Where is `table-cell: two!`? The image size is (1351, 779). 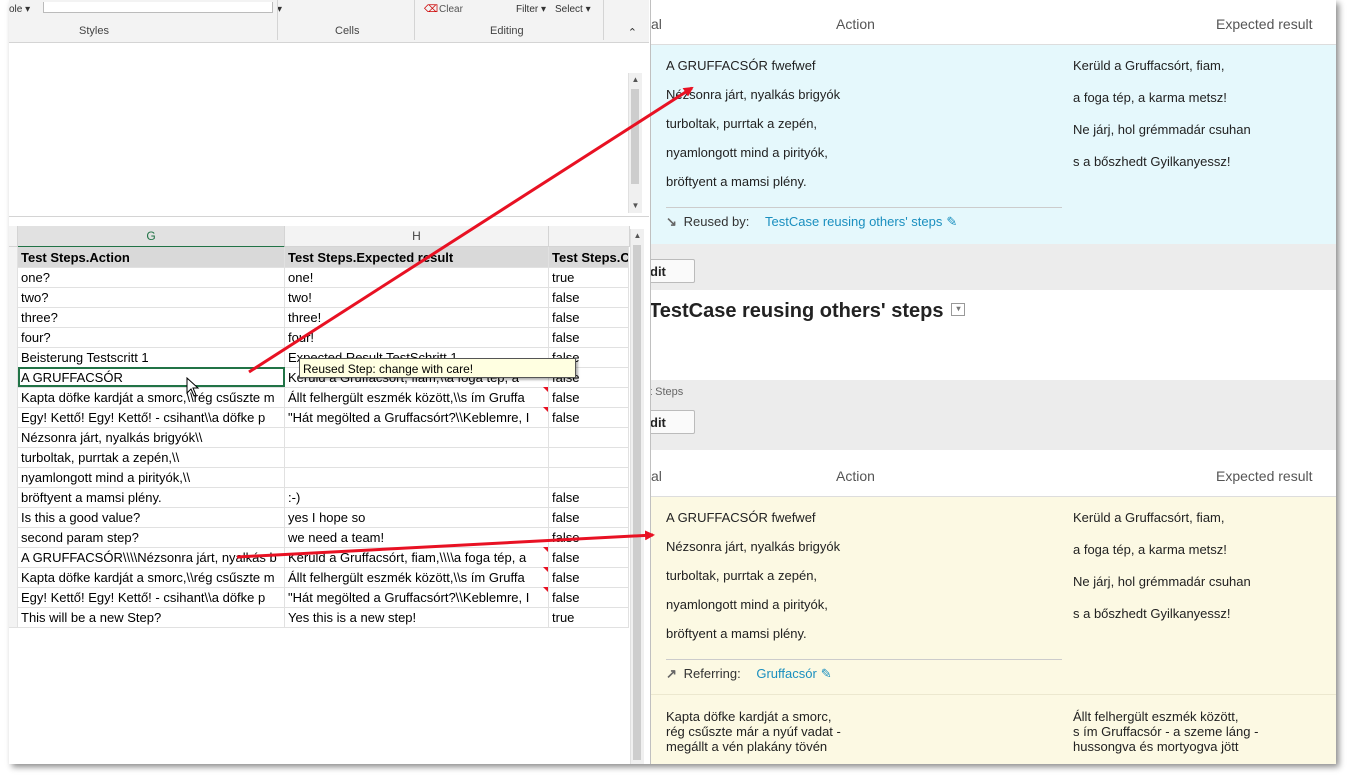
table-cell: two! is located at coordinates (417, 297).